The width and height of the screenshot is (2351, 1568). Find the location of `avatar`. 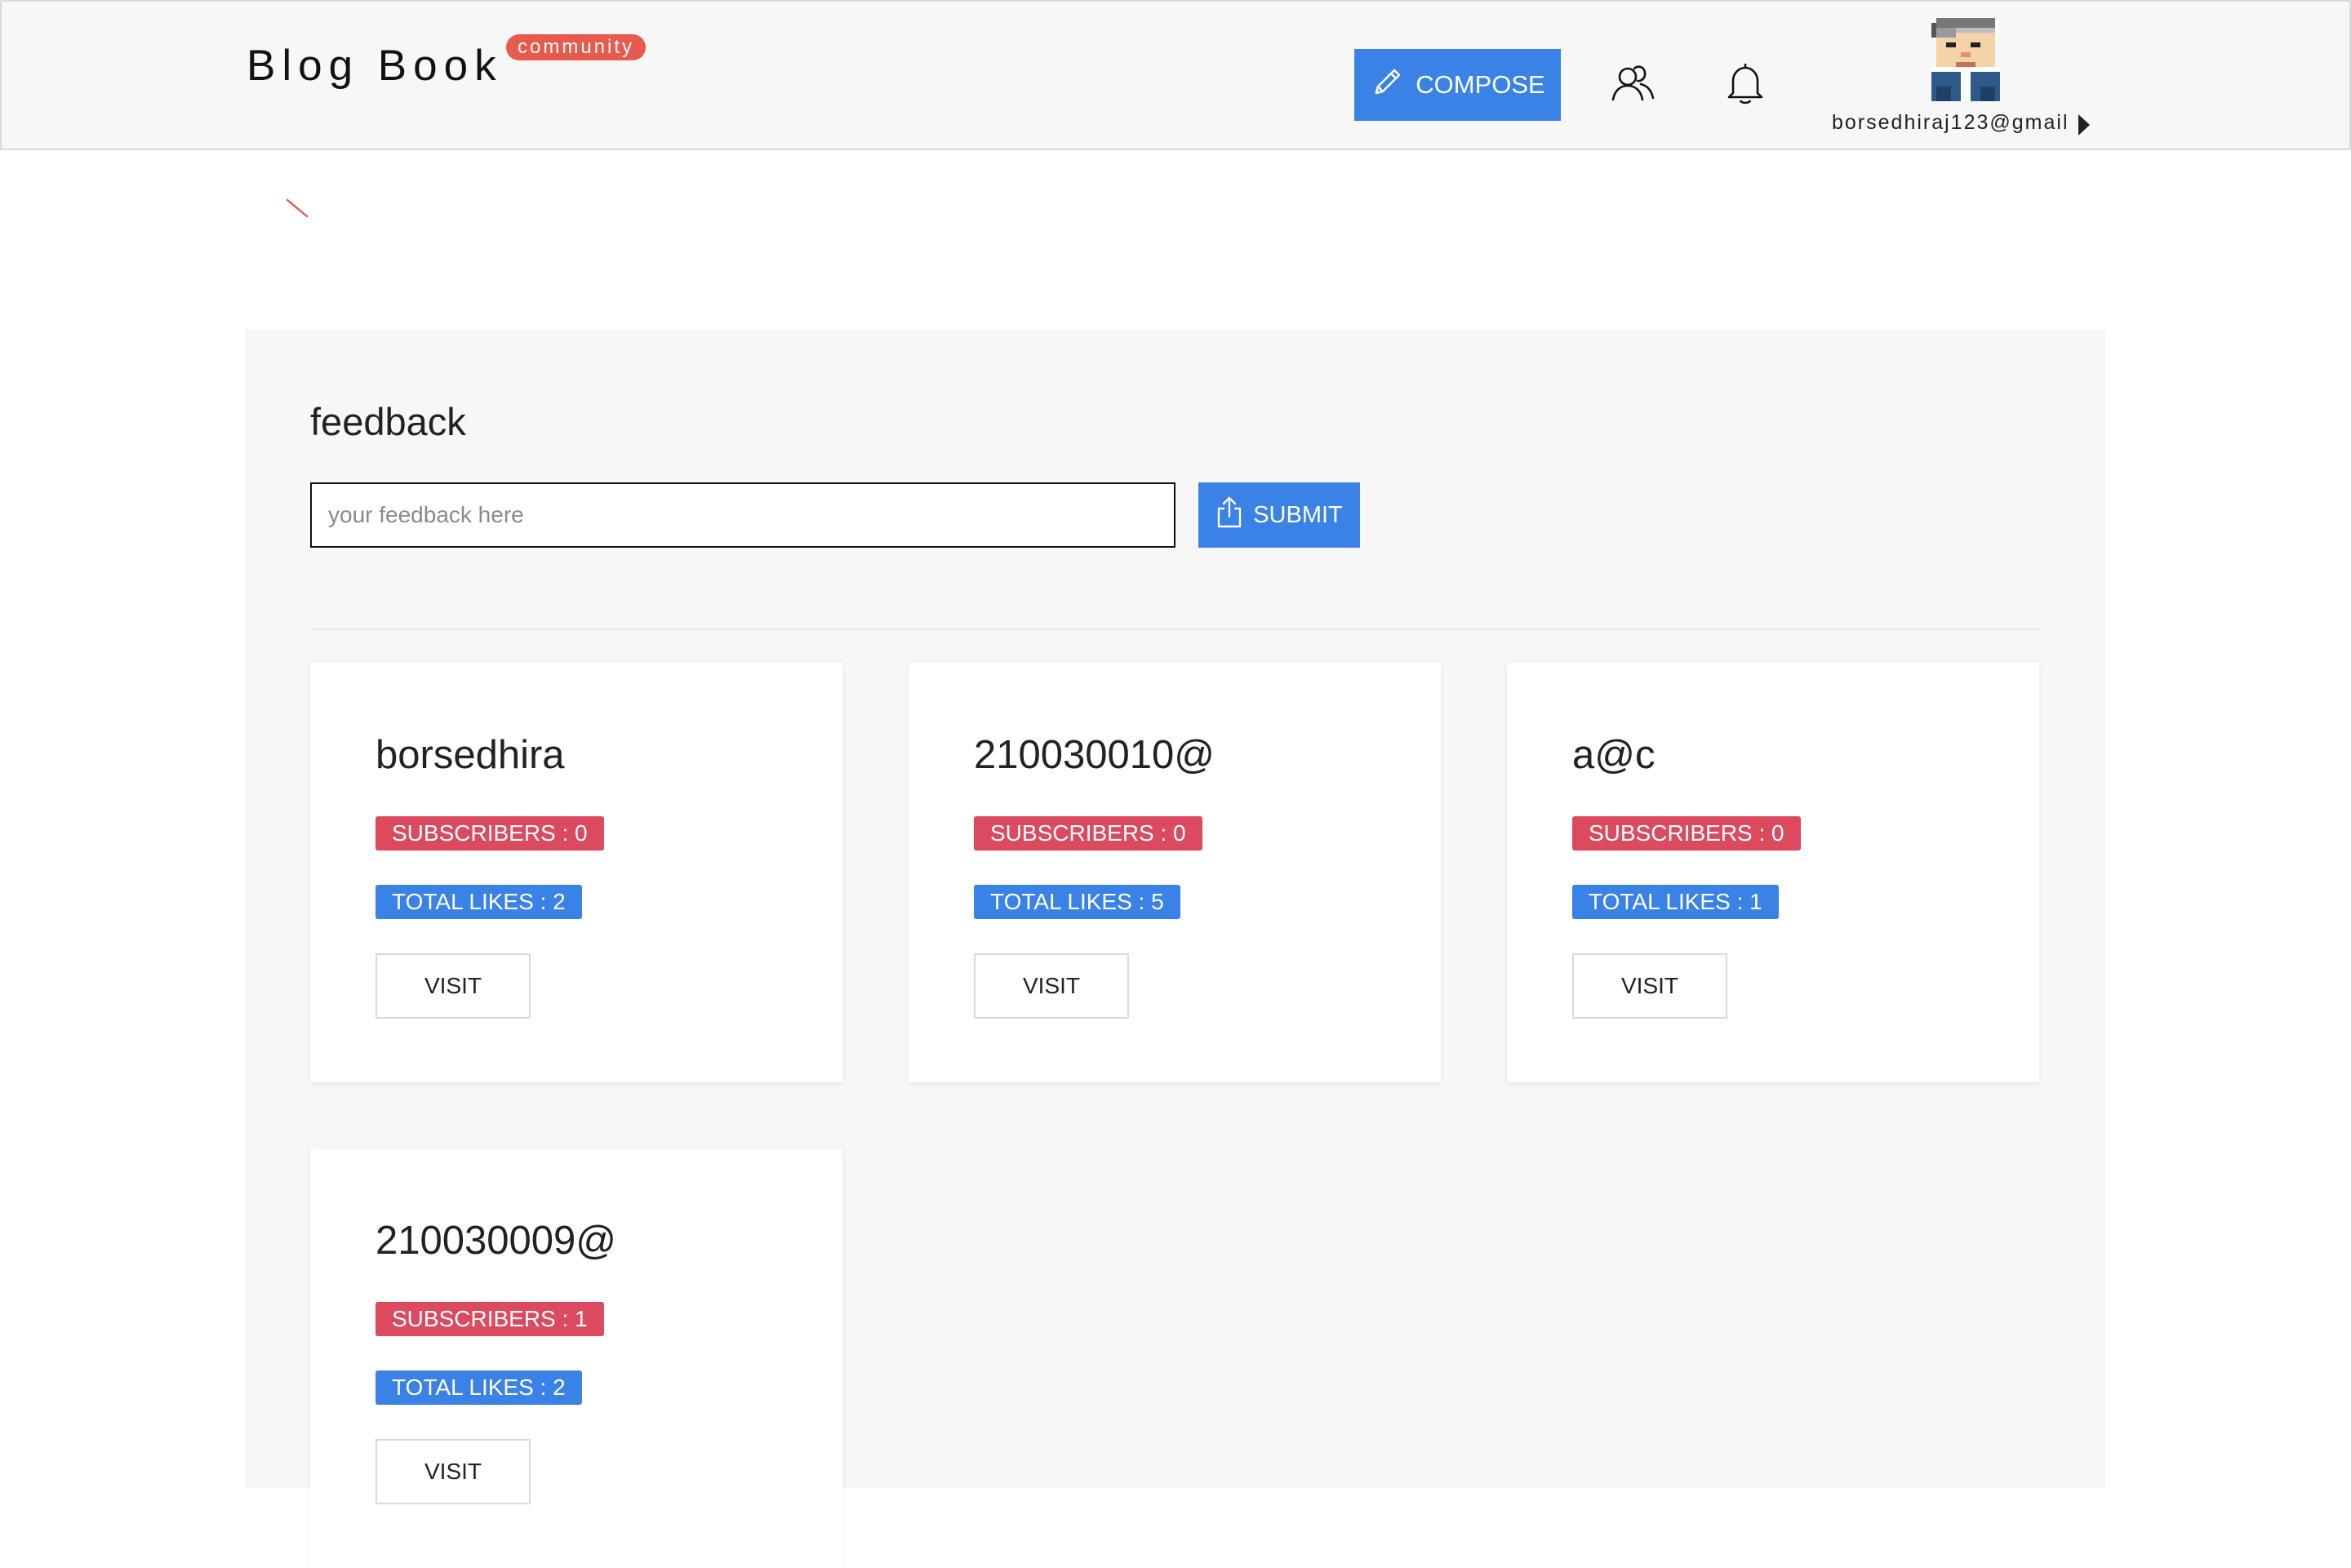

avatar is located at coordinates (1965, 60).